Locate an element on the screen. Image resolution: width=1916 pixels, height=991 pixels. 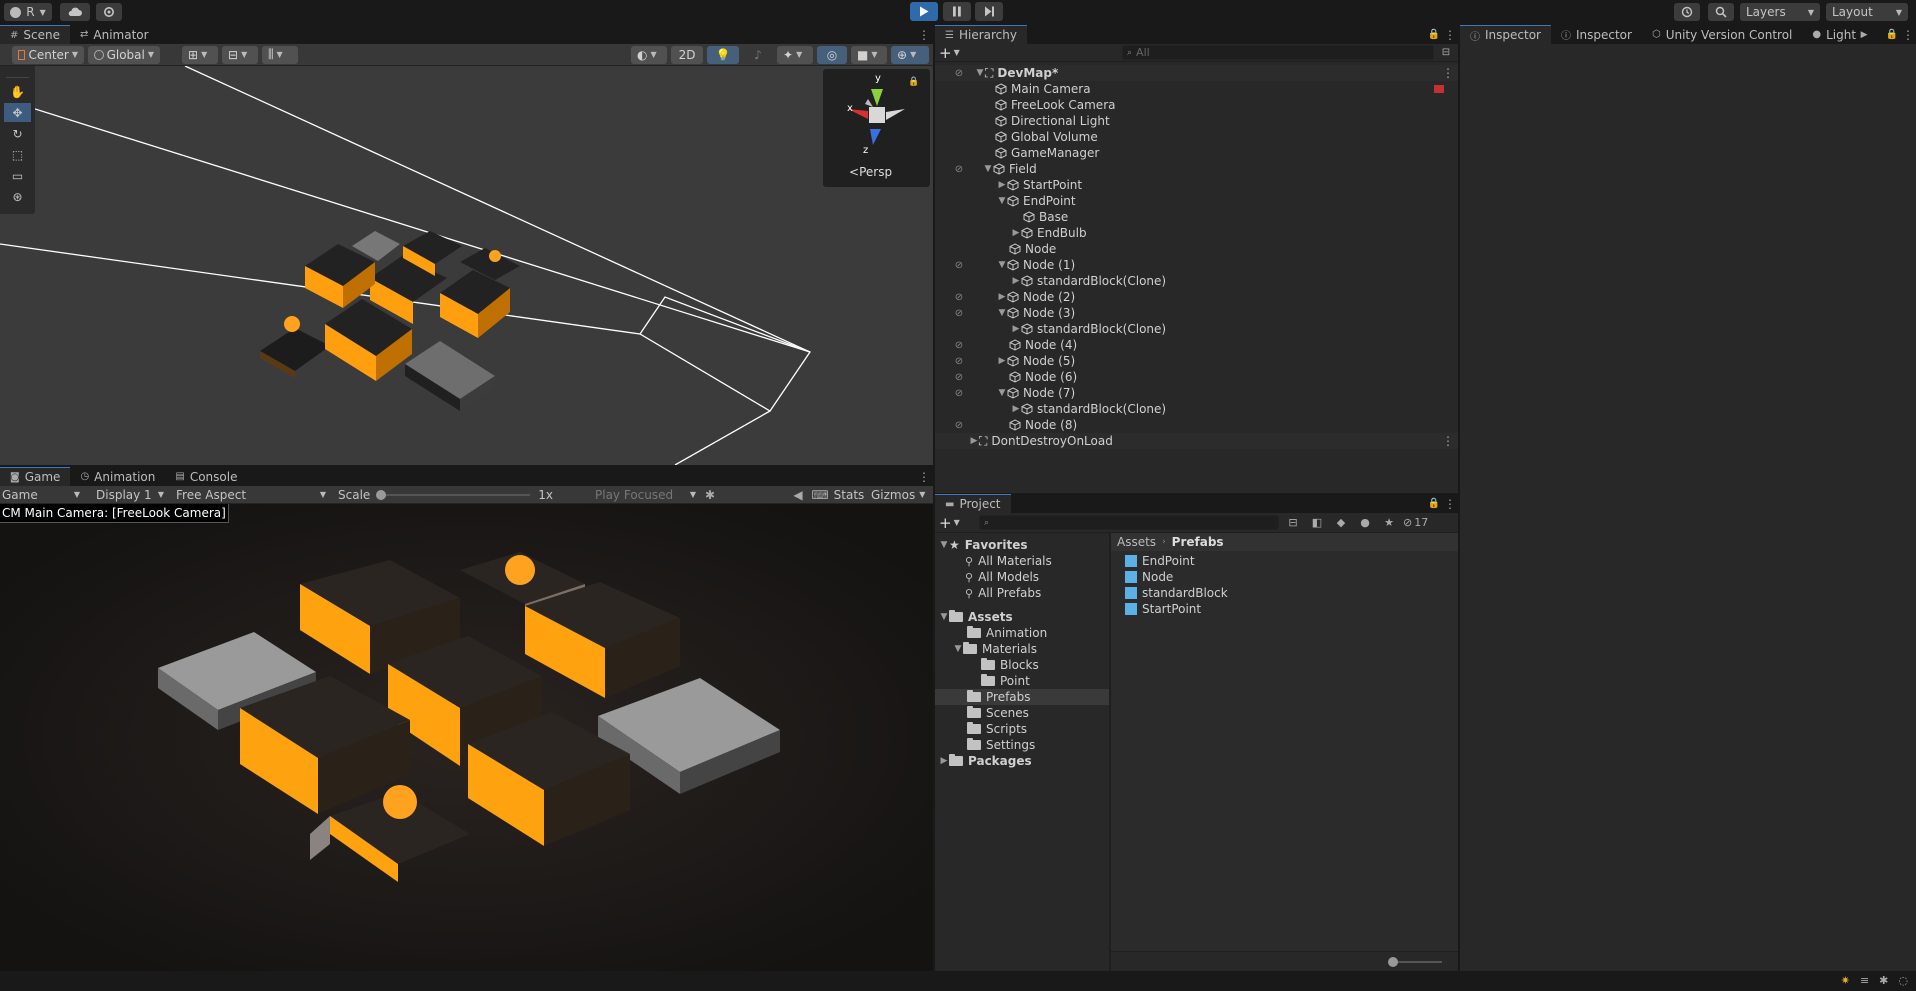
inspector-menu-icon: ⋮ is located at coordinates (1908, 34).